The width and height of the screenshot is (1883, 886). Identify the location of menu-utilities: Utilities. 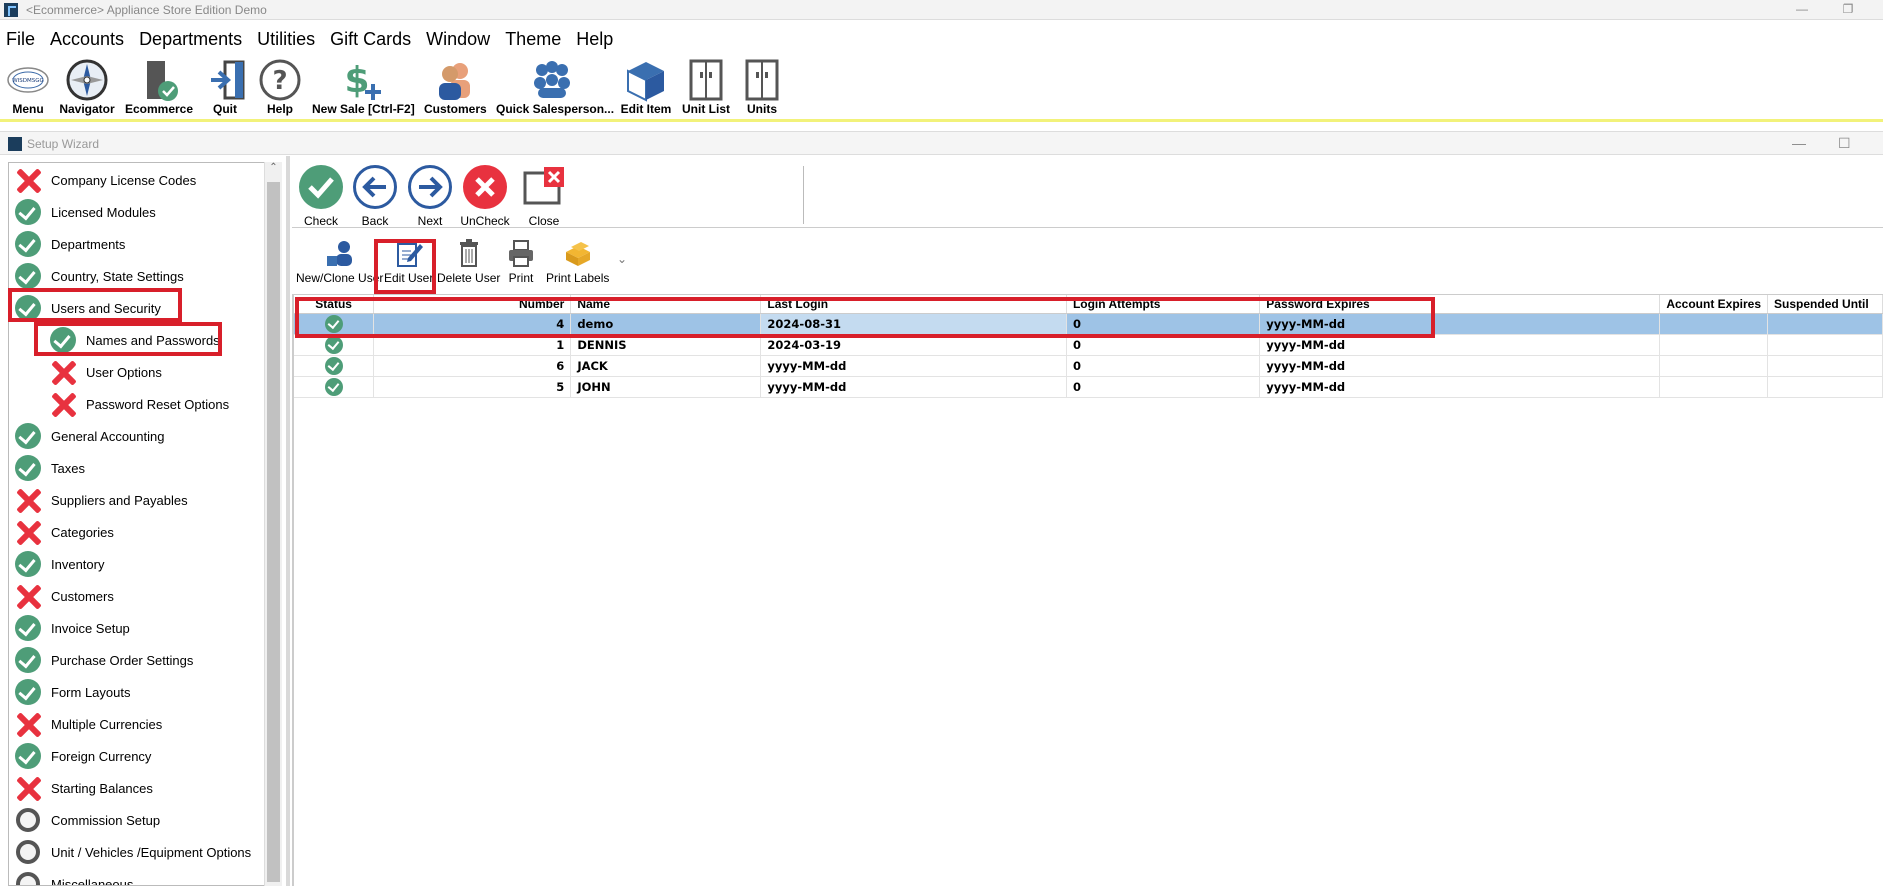
(287, 39).